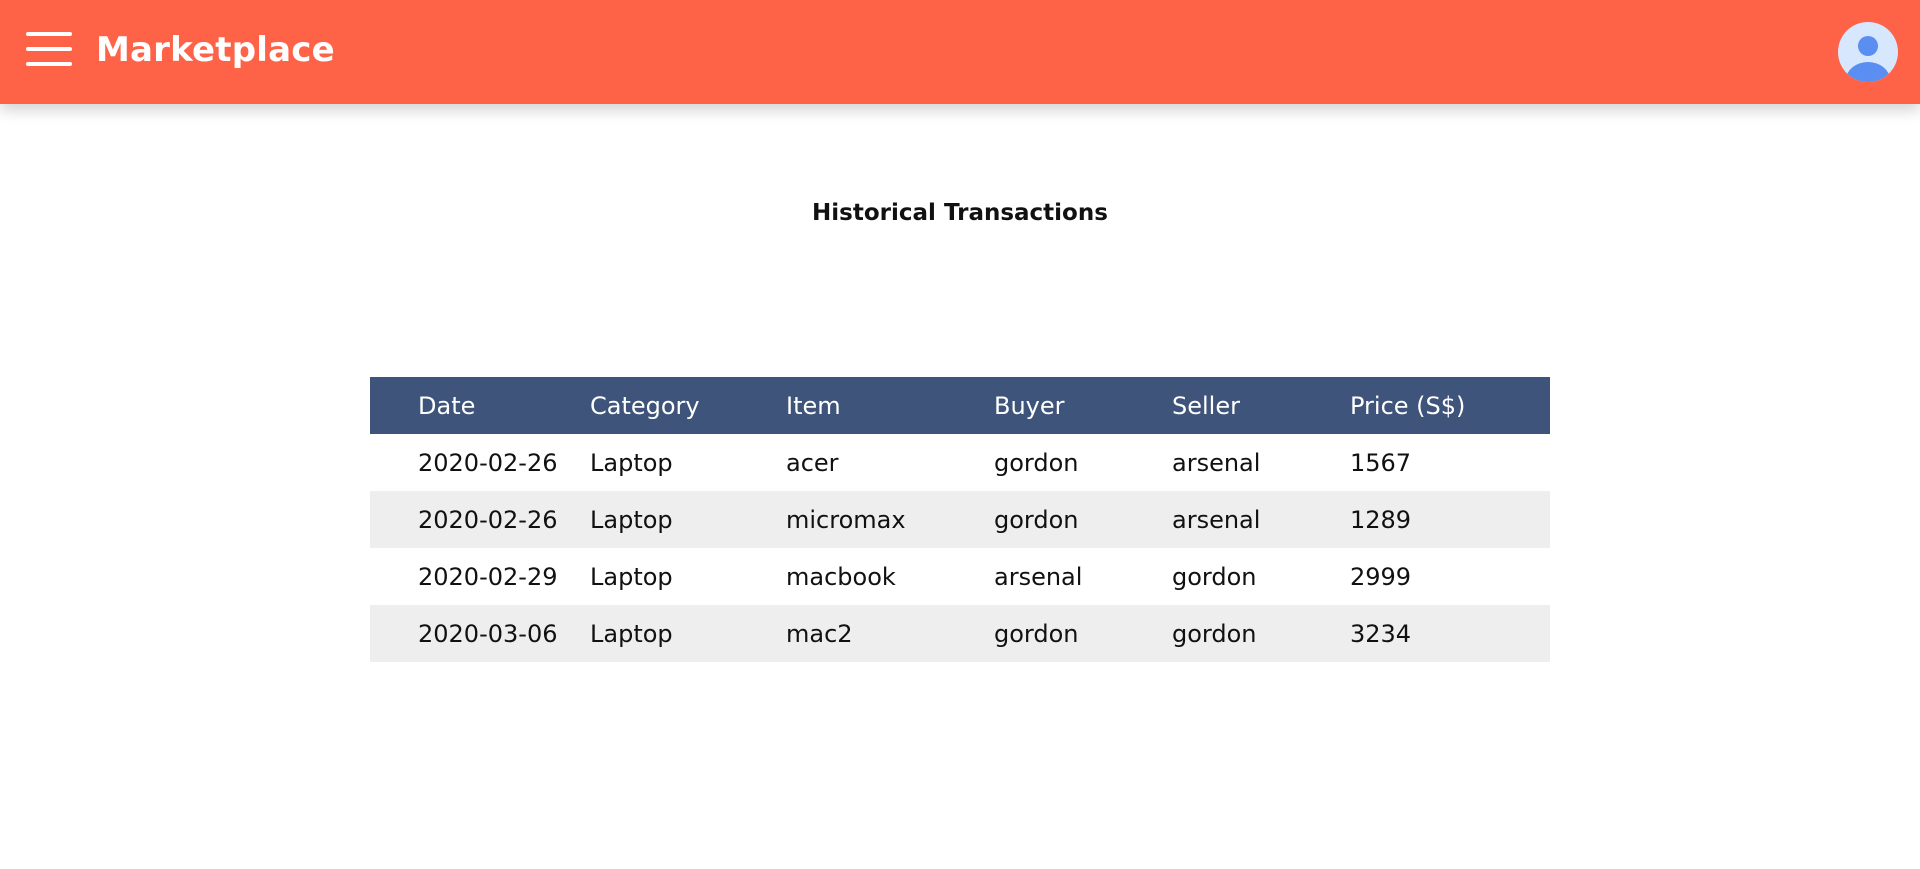  What do you see at coordinates (1381, 519) in the screenshot?
I see `cell-price: 1289` at bounding box center [1381, 519].